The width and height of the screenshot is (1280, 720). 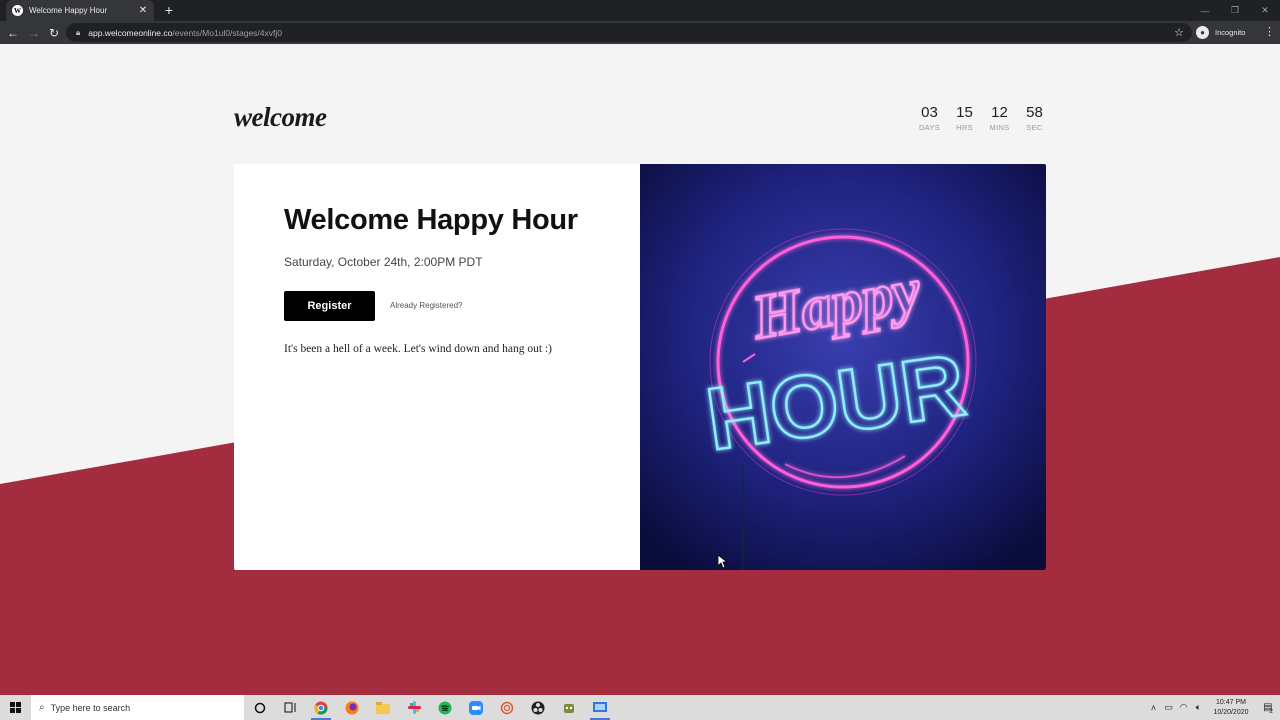 What do you see at coordinates (1202, 32) in the screenshot?
I see `incognito-icon: ●` at bounding box center [1202, 32].